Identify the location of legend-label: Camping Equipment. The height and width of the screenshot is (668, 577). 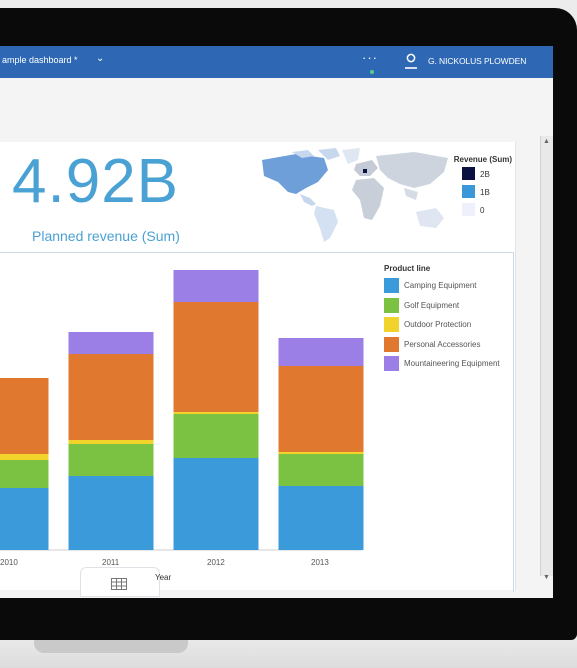
(440, 285).